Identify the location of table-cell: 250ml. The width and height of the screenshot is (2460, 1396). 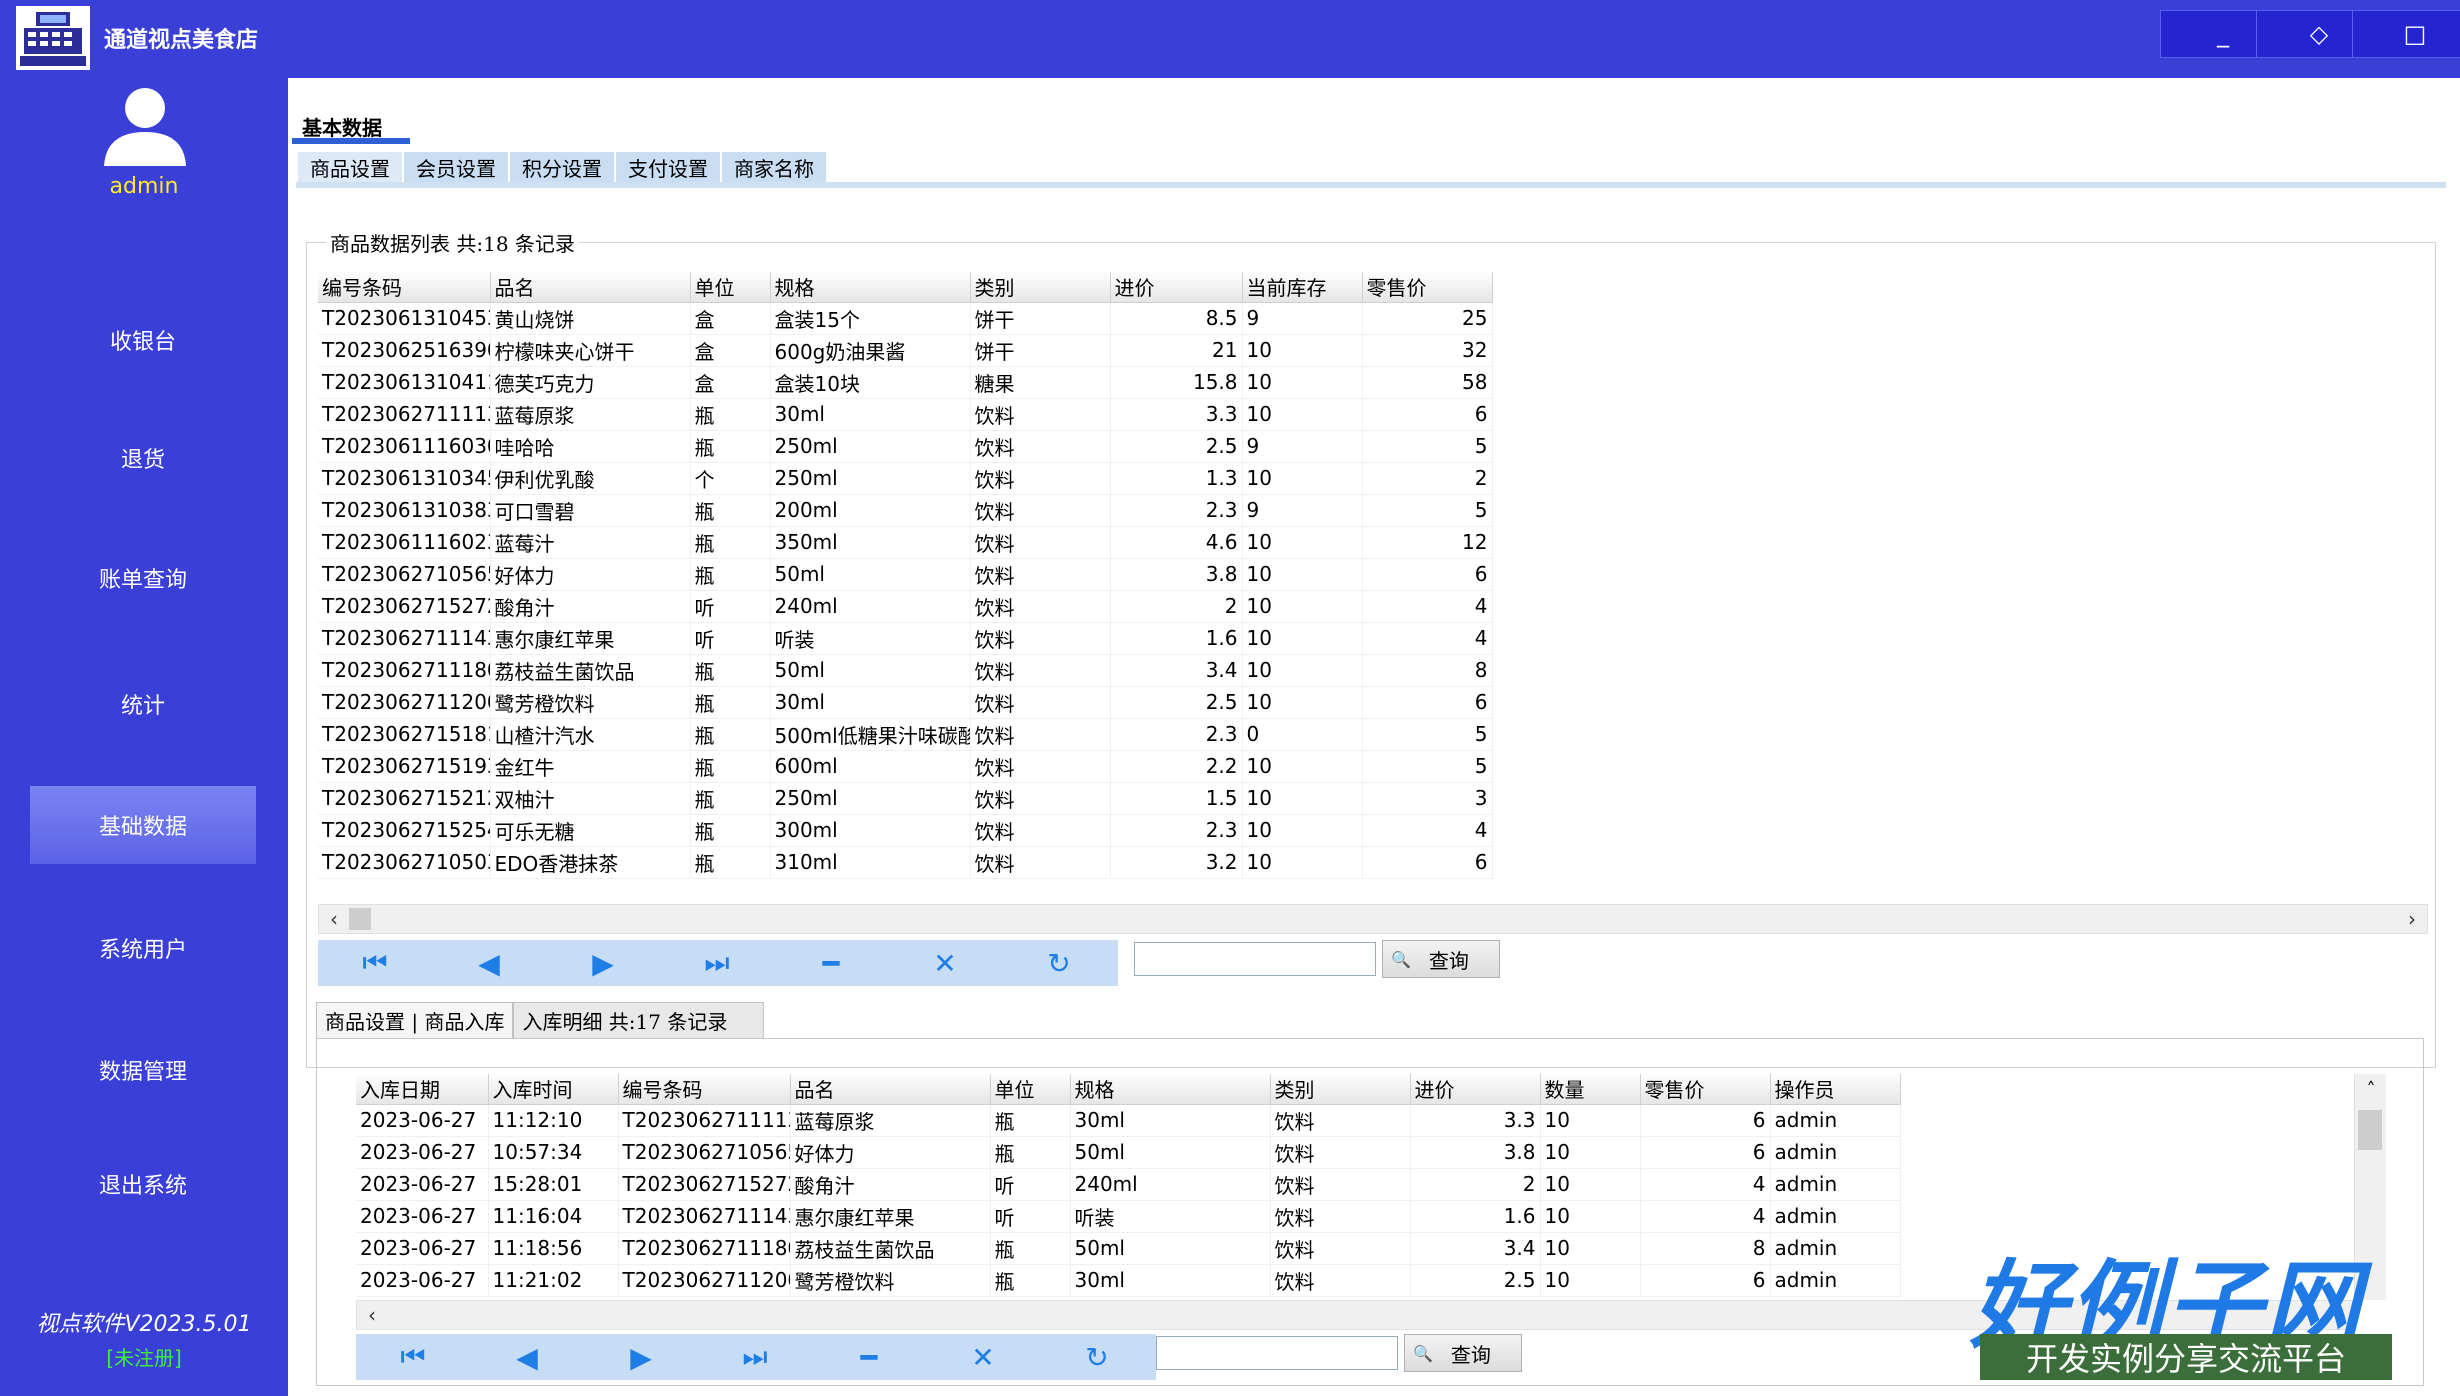
(870, 478).